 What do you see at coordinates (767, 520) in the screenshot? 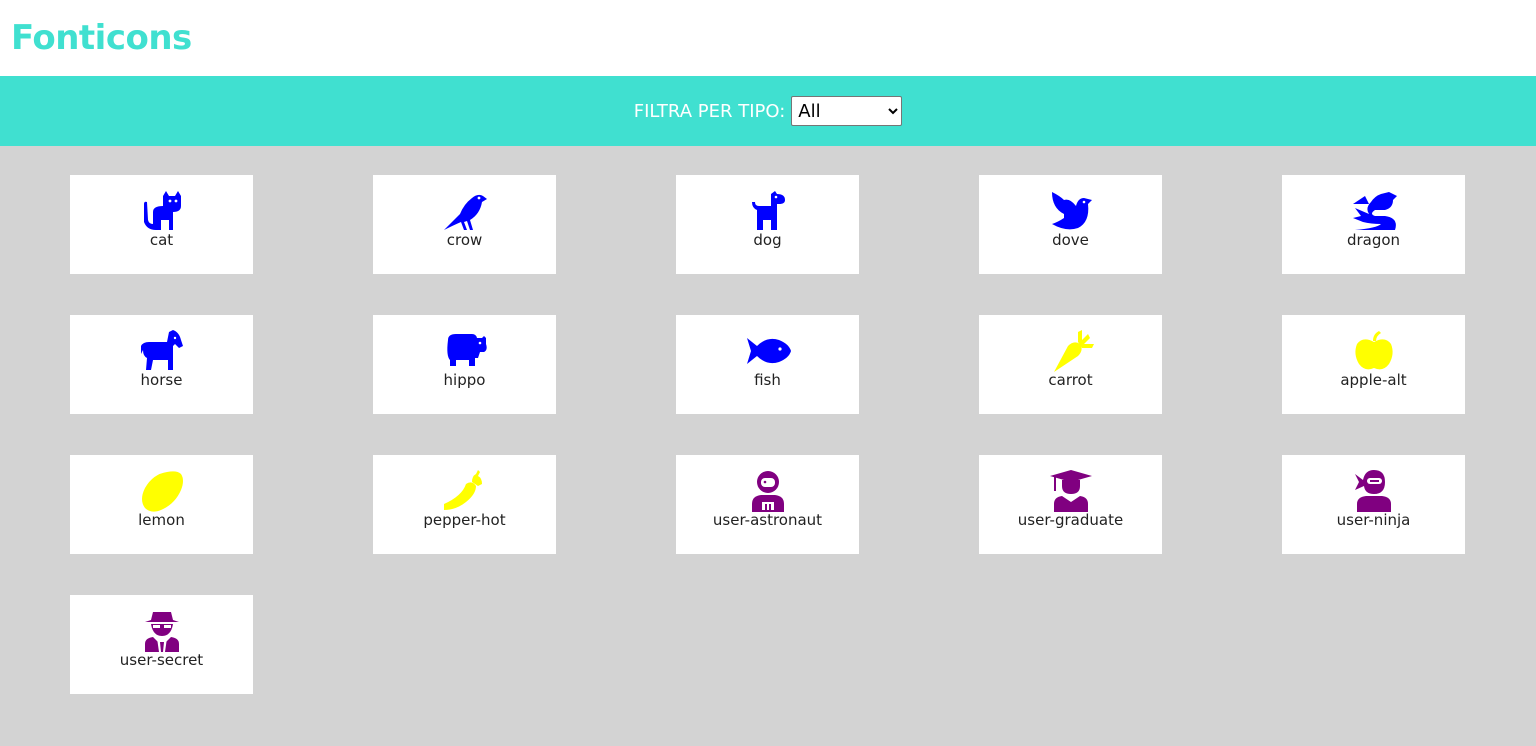
I see `icon-name: user-astronaut` at bounding box center [767, 520].